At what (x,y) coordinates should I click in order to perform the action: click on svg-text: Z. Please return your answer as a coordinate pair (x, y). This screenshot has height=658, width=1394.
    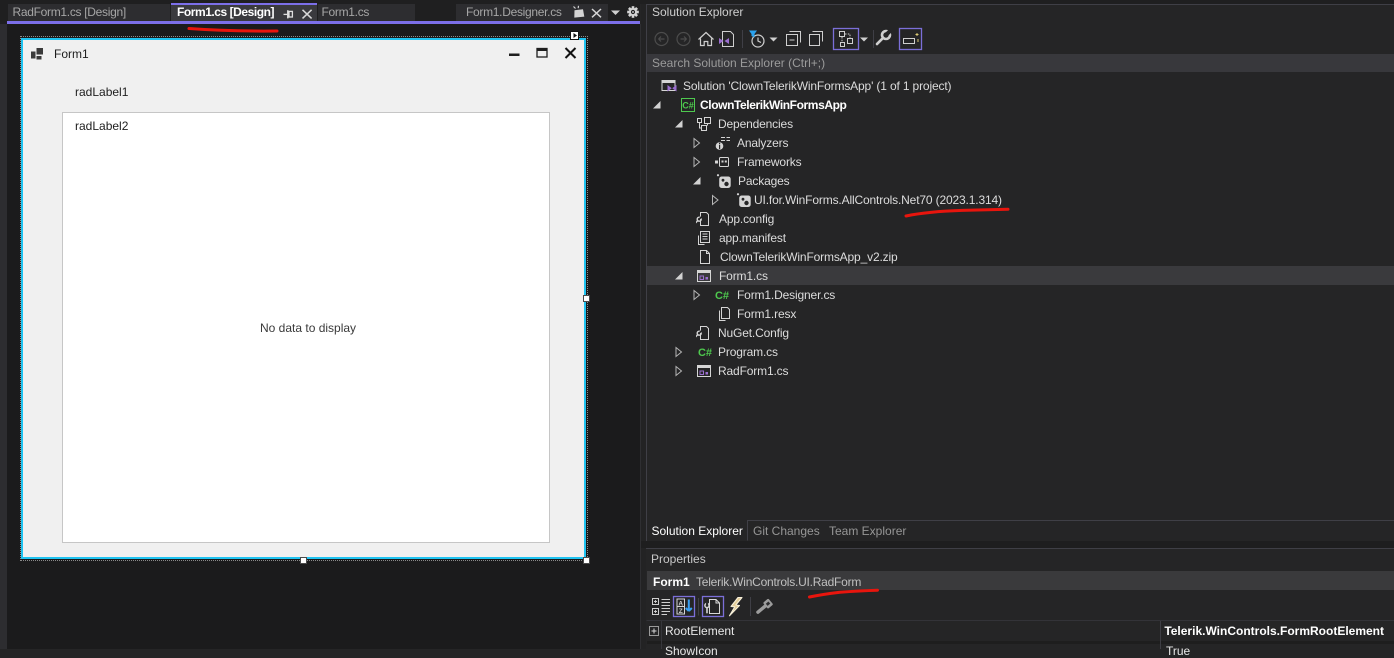
    Looking at the image, I should click on (681, 611).